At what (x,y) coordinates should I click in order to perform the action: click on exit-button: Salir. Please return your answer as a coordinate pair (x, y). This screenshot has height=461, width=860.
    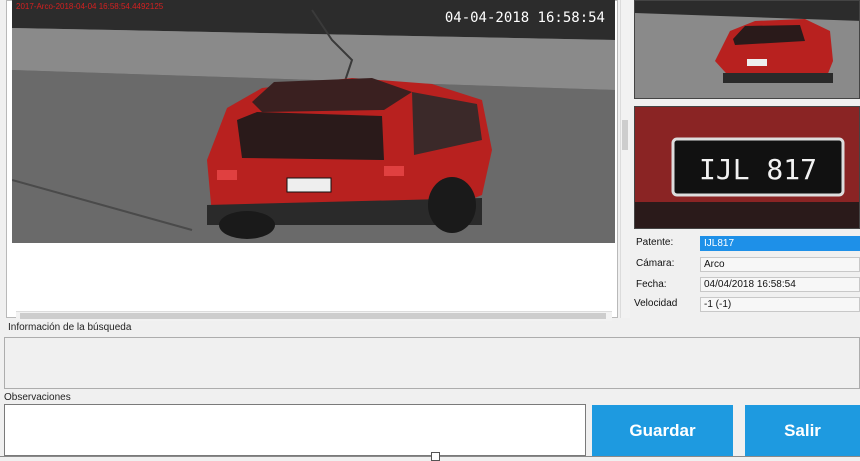
    Looking at the image, I should click on (802, 431).